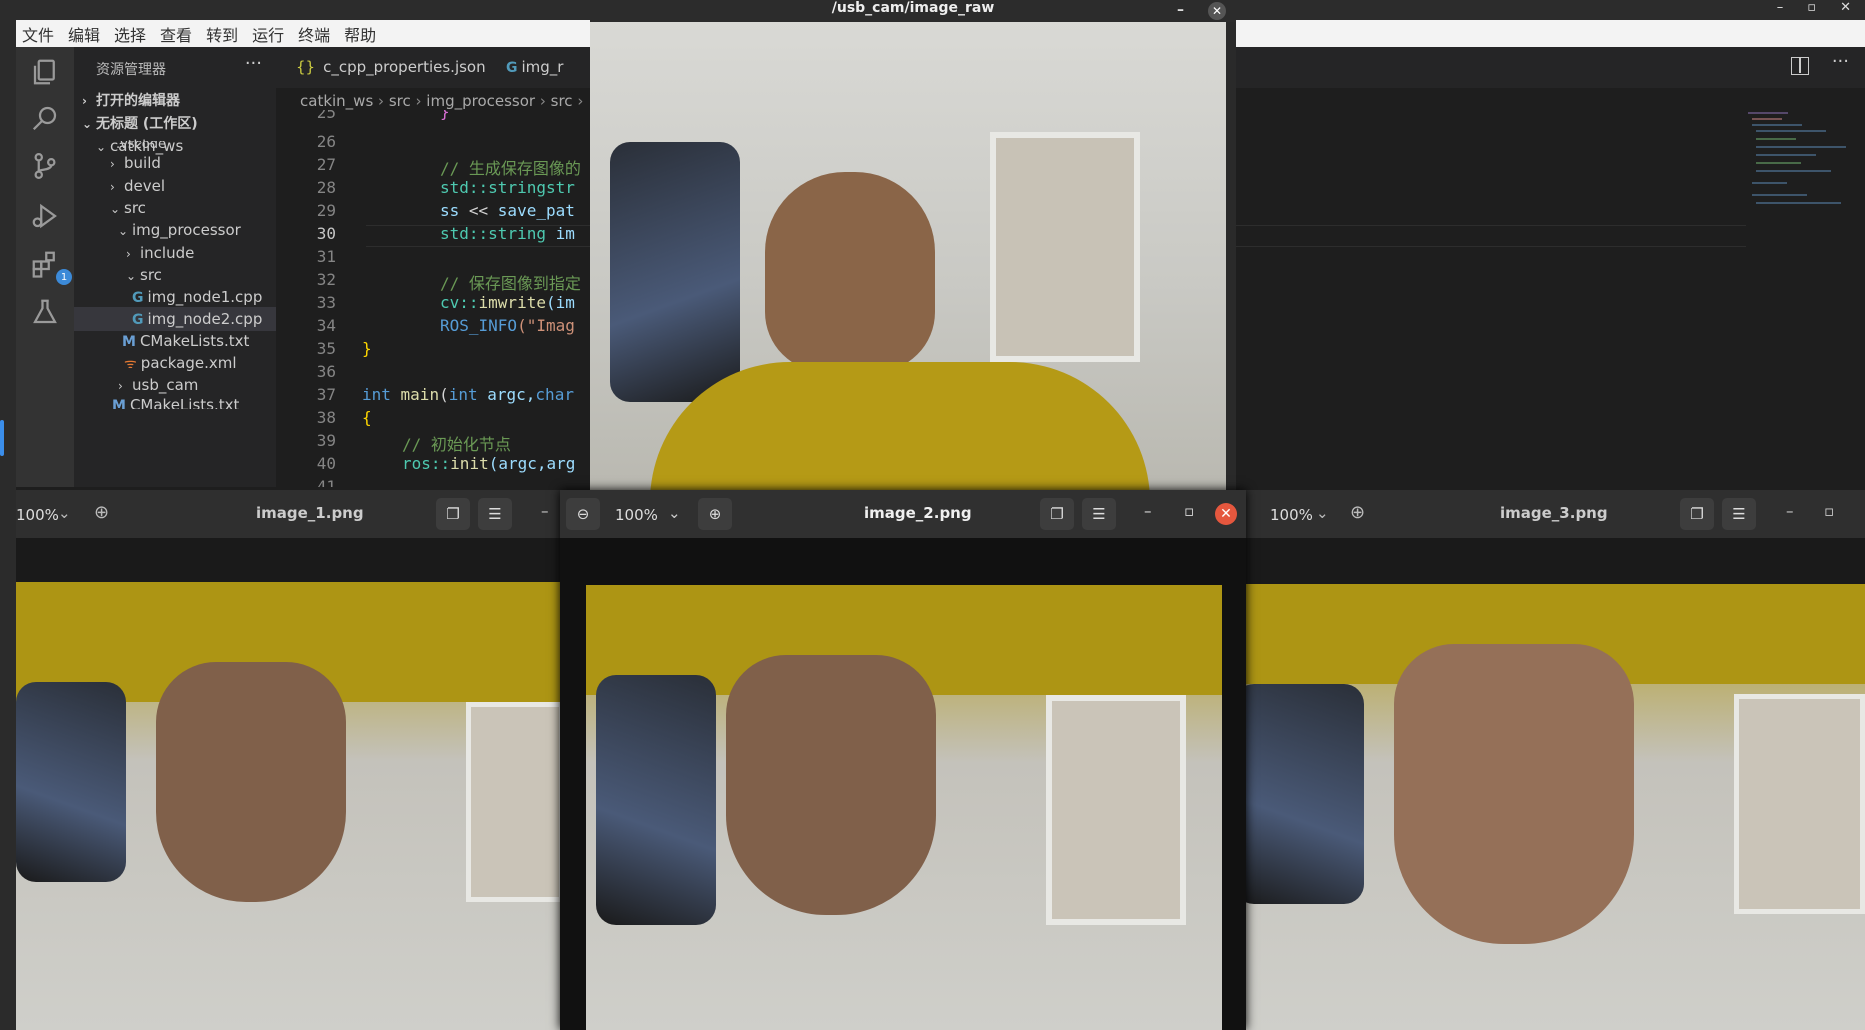  What do you see at coordinates (45, 118) in the screenshot?
I see `search-icon` at bounding box center [45, 118].